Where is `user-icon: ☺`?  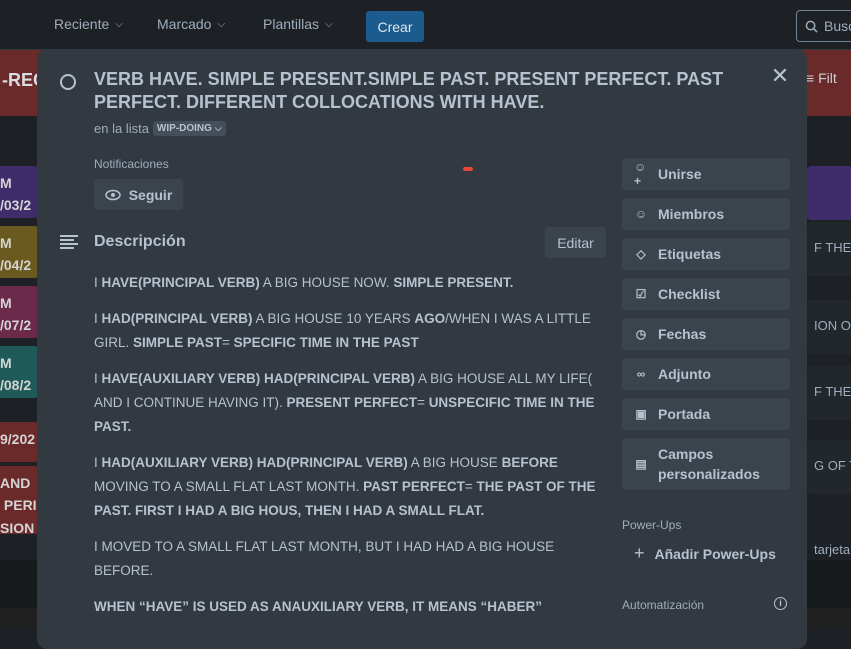
user-icon: ☺ is located at coordinates (641, 214).